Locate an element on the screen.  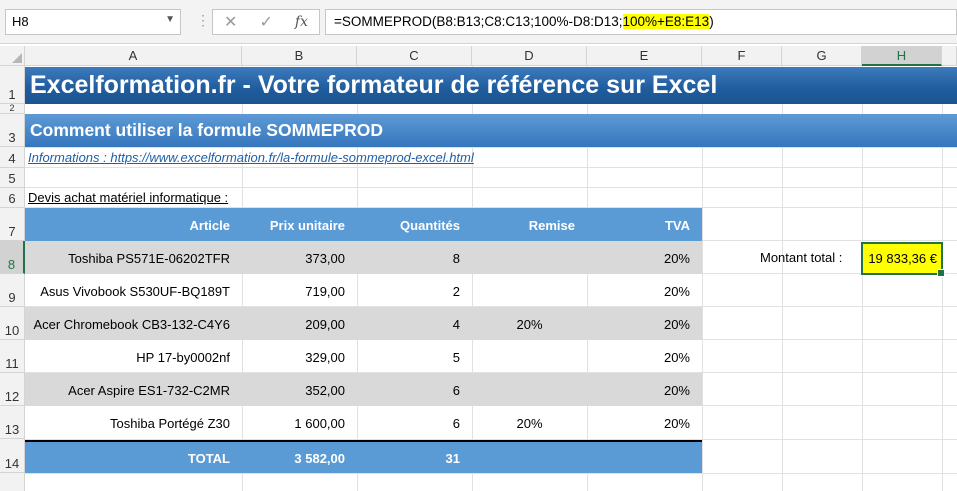
header-article: Article is located at coordinates (133, 225).